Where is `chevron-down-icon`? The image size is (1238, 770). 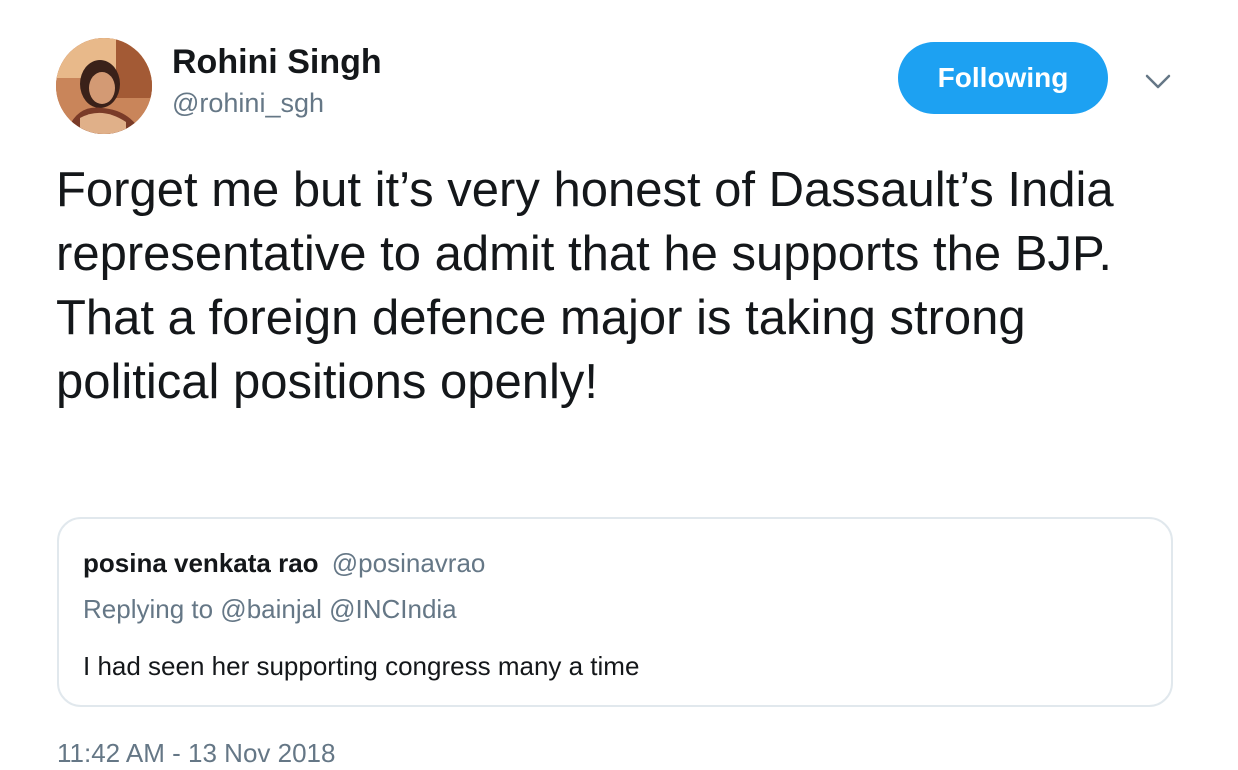
chevron-down-icon is located at coordinates (1158, 82).